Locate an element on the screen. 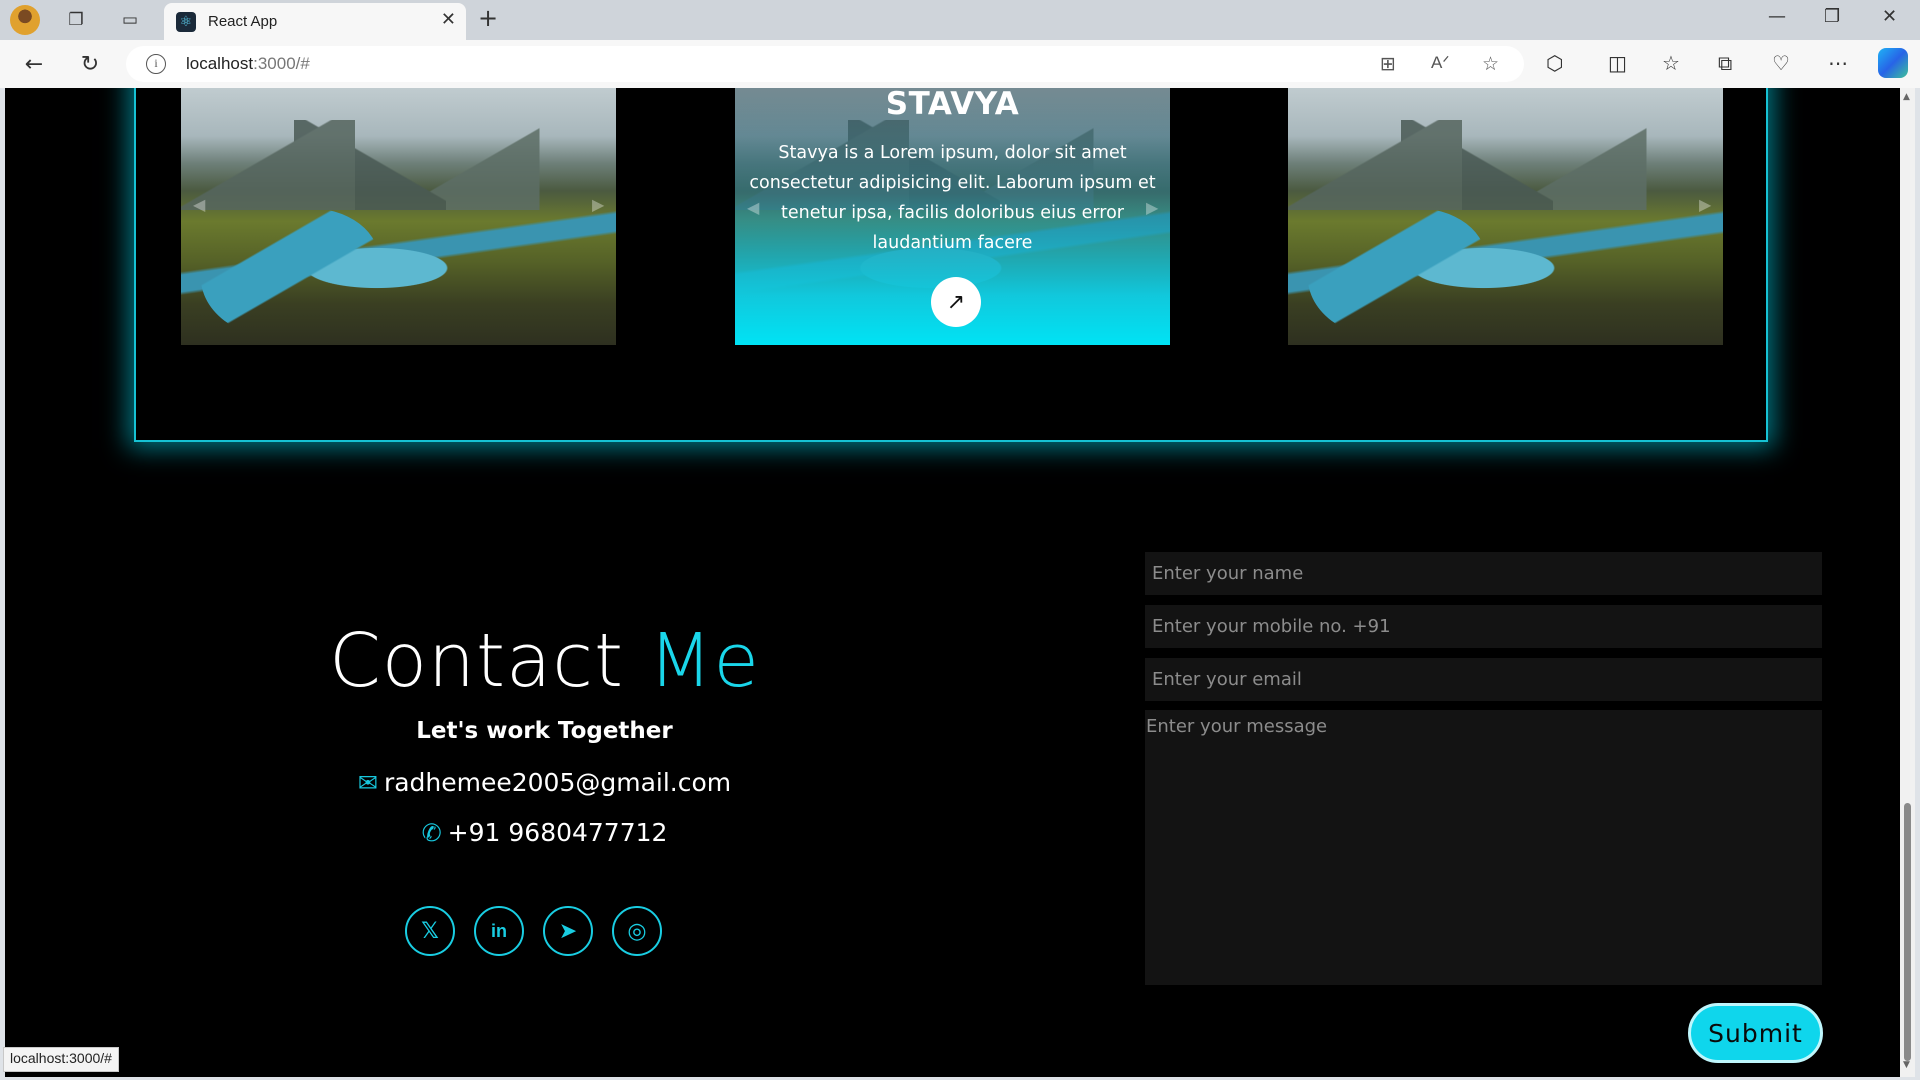 The image size is (1920, 1080). extensions-icon: ⬡ is located at coordinates (1554, 63).